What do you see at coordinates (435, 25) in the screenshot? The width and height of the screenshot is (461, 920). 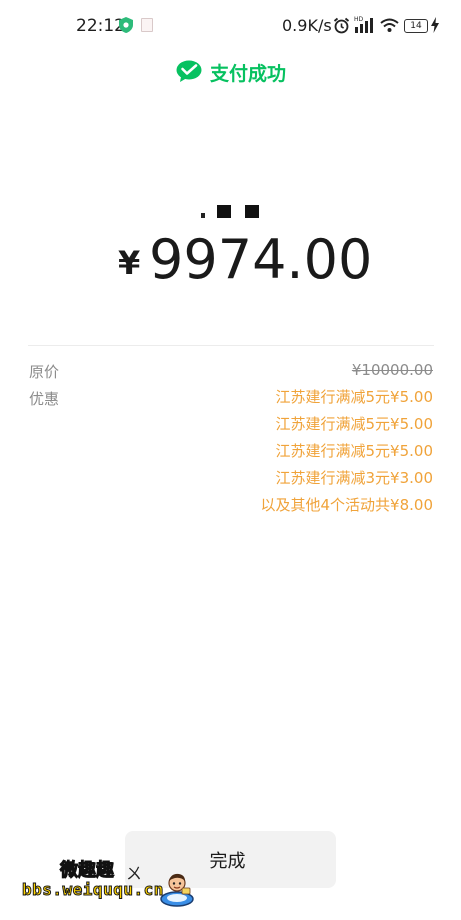 I see `charging-icon` at bounding box center [435, 25].